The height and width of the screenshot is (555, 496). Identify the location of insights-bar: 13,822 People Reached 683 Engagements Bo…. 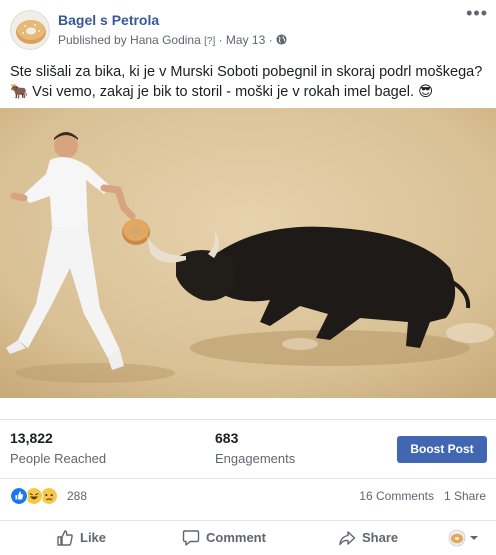
(248, 447).